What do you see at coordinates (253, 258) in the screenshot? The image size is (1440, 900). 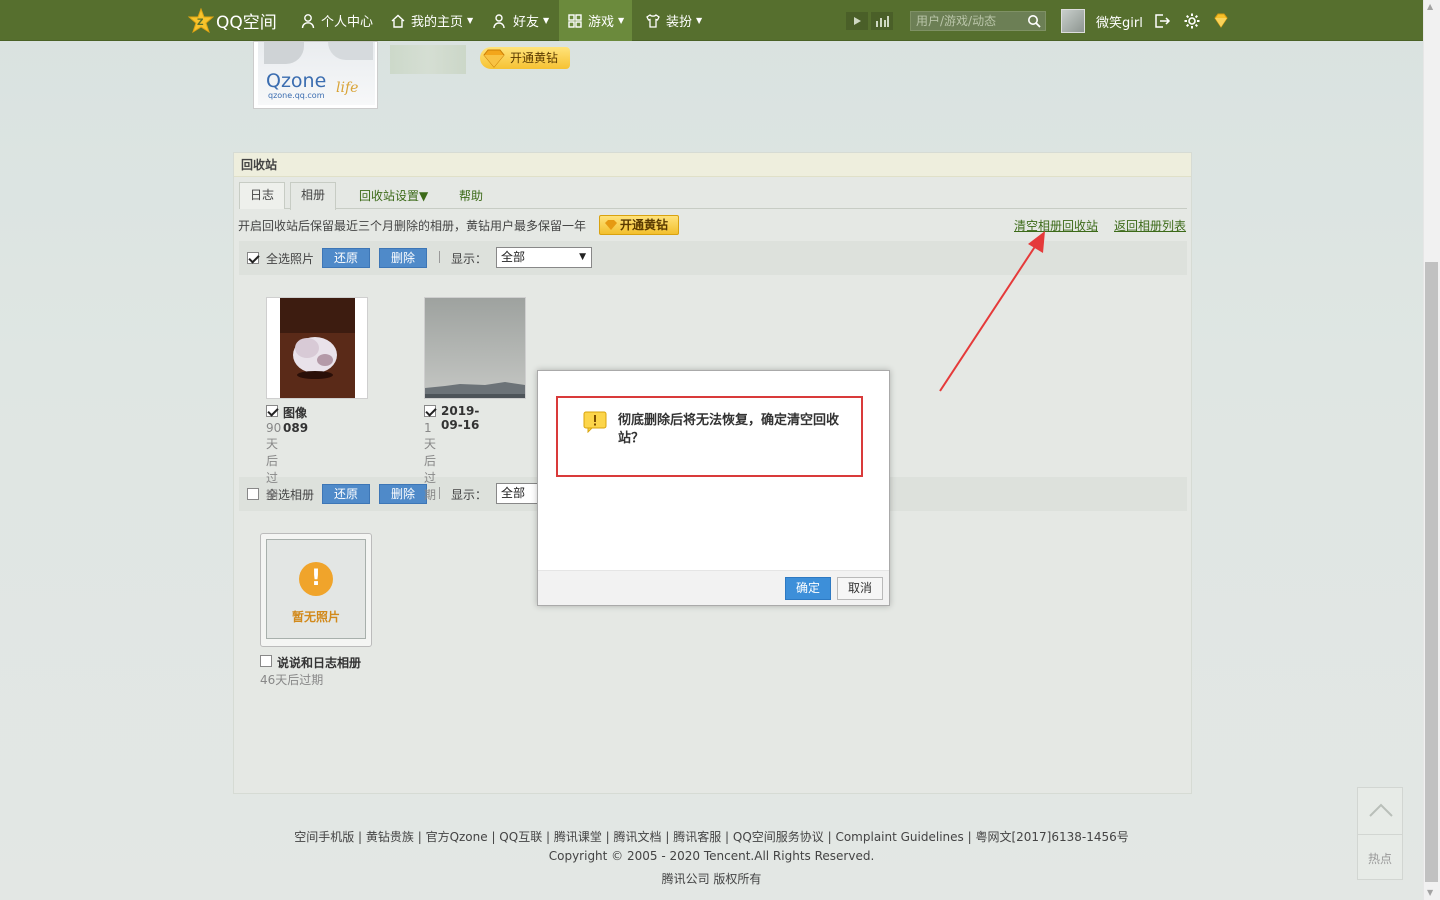 I see `select-all-photos-checkbox` at bounding box center [253, 258].